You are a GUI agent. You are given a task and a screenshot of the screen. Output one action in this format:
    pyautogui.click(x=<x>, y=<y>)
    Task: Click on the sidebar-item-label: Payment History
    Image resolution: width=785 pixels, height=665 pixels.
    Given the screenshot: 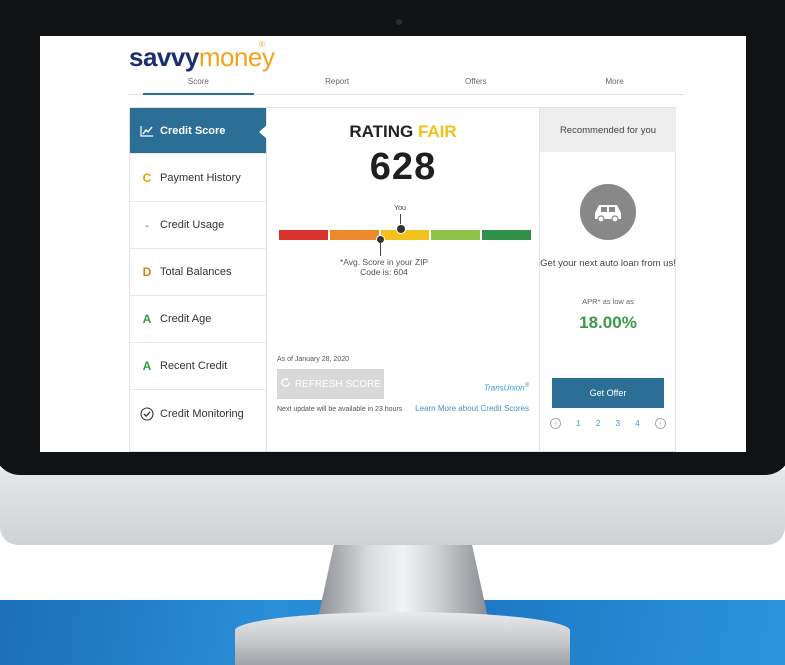 What is the action you would take?
    pyautogui.click(x=200, y=178)
    